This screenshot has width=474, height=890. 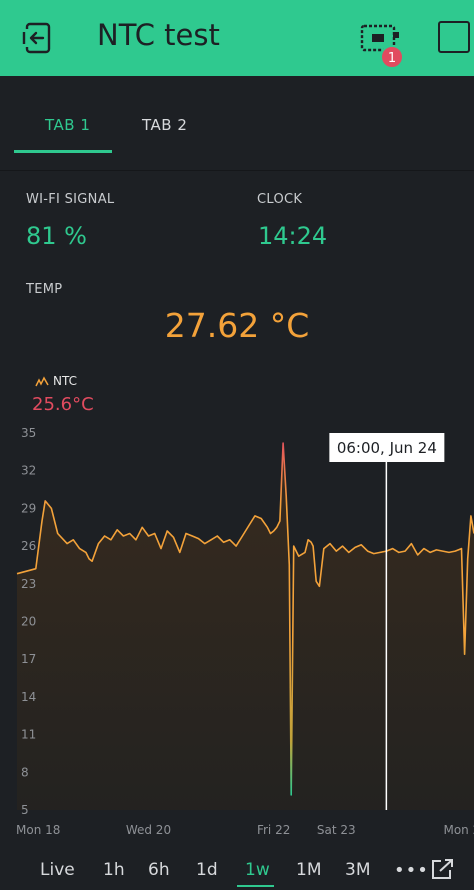 What do you see at coordinates (237, 325) in the screenshot?
I see `temp-value: 27.62 °C` at bounding box center [237, 325].